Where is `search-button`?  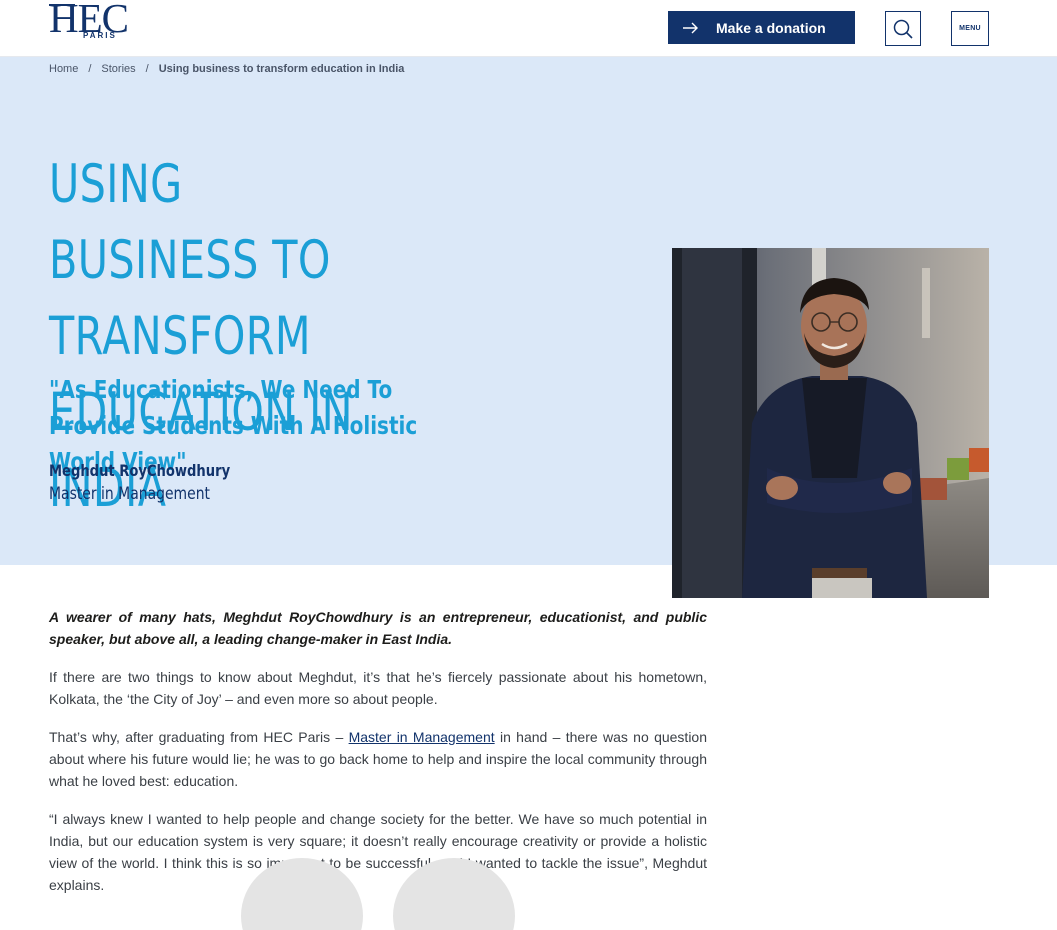 search-button is located at coordinates (903, 28).